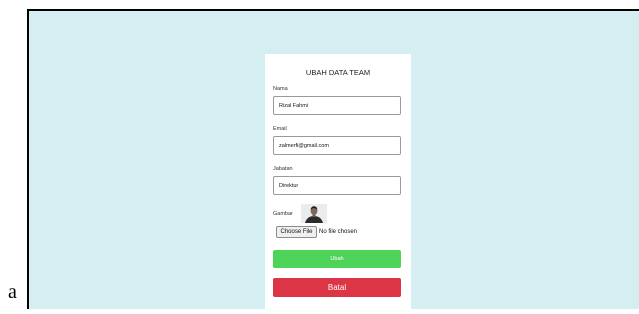  Describe the element at coordinates (337, 287) in the screenshot. I see `batal-button: Batal` at that location.